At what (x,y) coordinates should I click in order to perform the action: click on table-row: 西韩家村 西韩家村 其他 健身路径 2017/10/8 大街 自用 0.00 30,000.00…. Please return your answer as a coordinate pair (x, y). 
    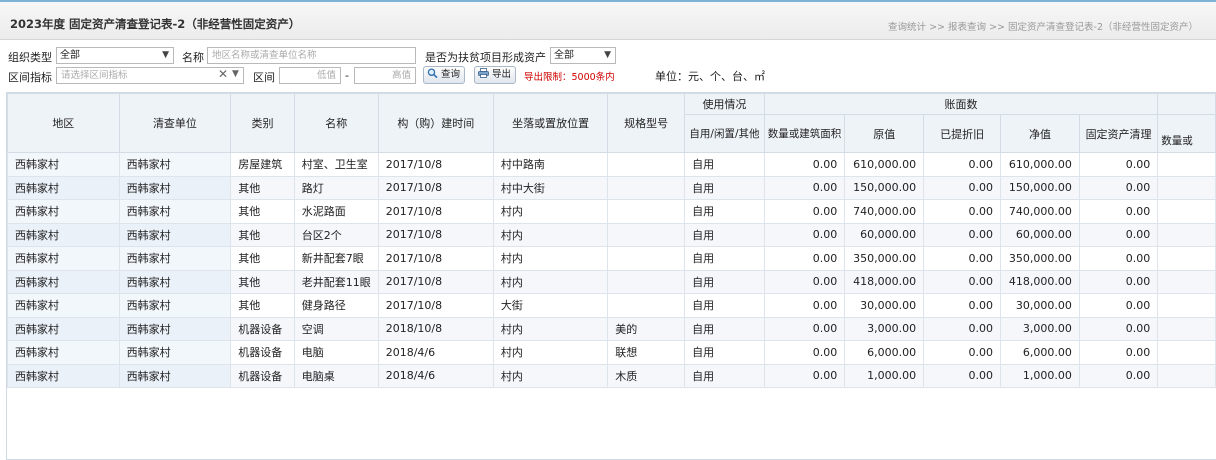
    Looking at the image, I should click on (611, 305).